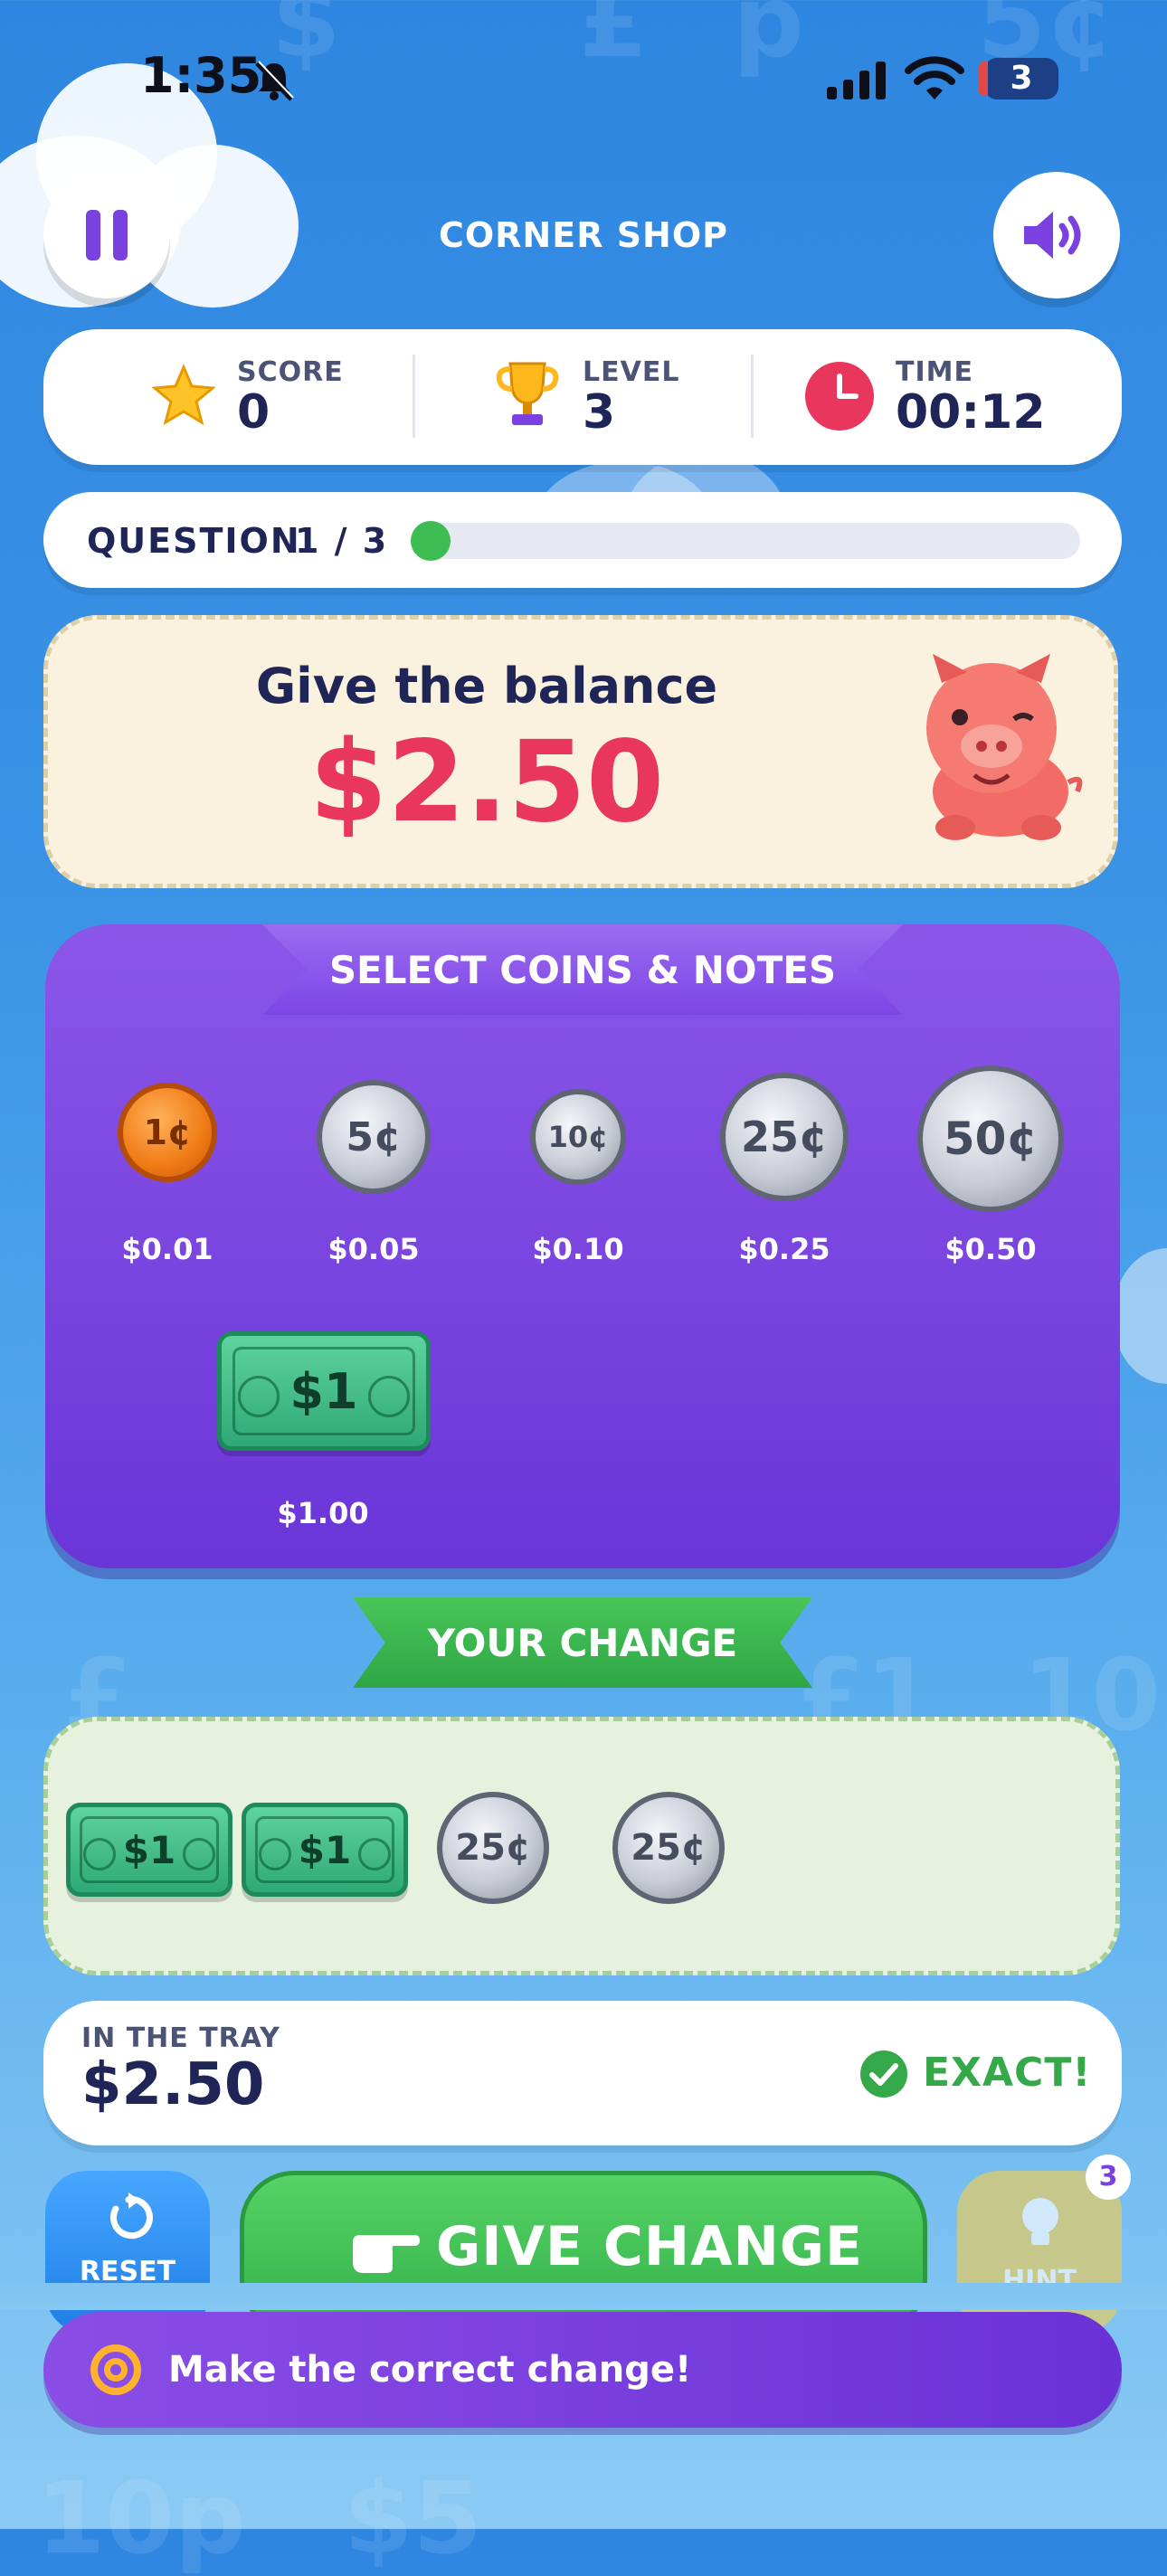 Image resolution: width=1167 pixels, height=2576 pixels. Describe the element at coordinates (487, 687) in the screenshot. I see `prompt-title: Give the balance` at that location.